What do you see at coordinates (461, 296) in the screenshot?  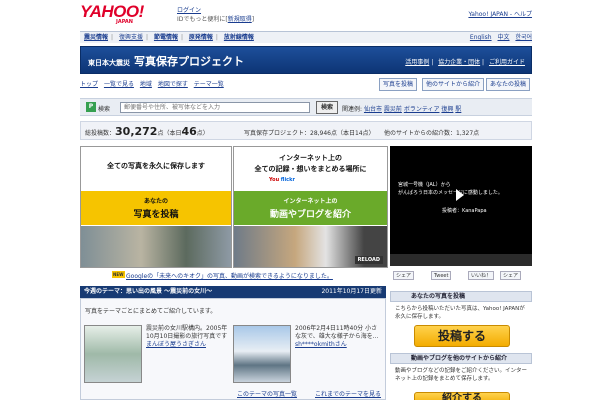 I see `post-section-header: あなたの写真を投稿` at bounding box center [461, 296].